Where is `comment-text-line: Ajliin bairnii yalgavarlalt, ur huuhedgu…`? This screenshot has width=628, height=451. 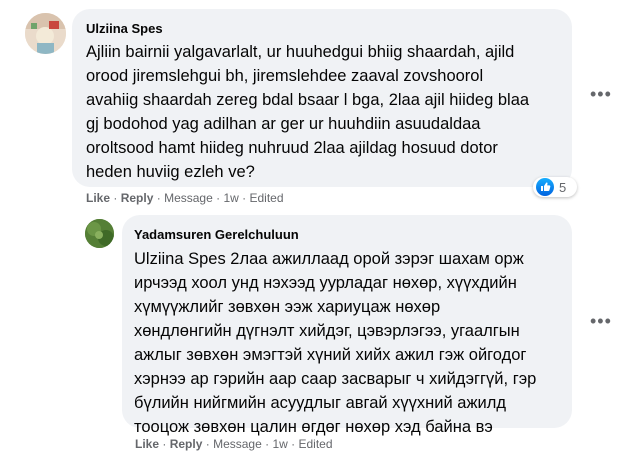 comment-text-line: Ajliin bairnii yalgavarlalt, ur huuhedgu… is located at coordinates (300, 52).